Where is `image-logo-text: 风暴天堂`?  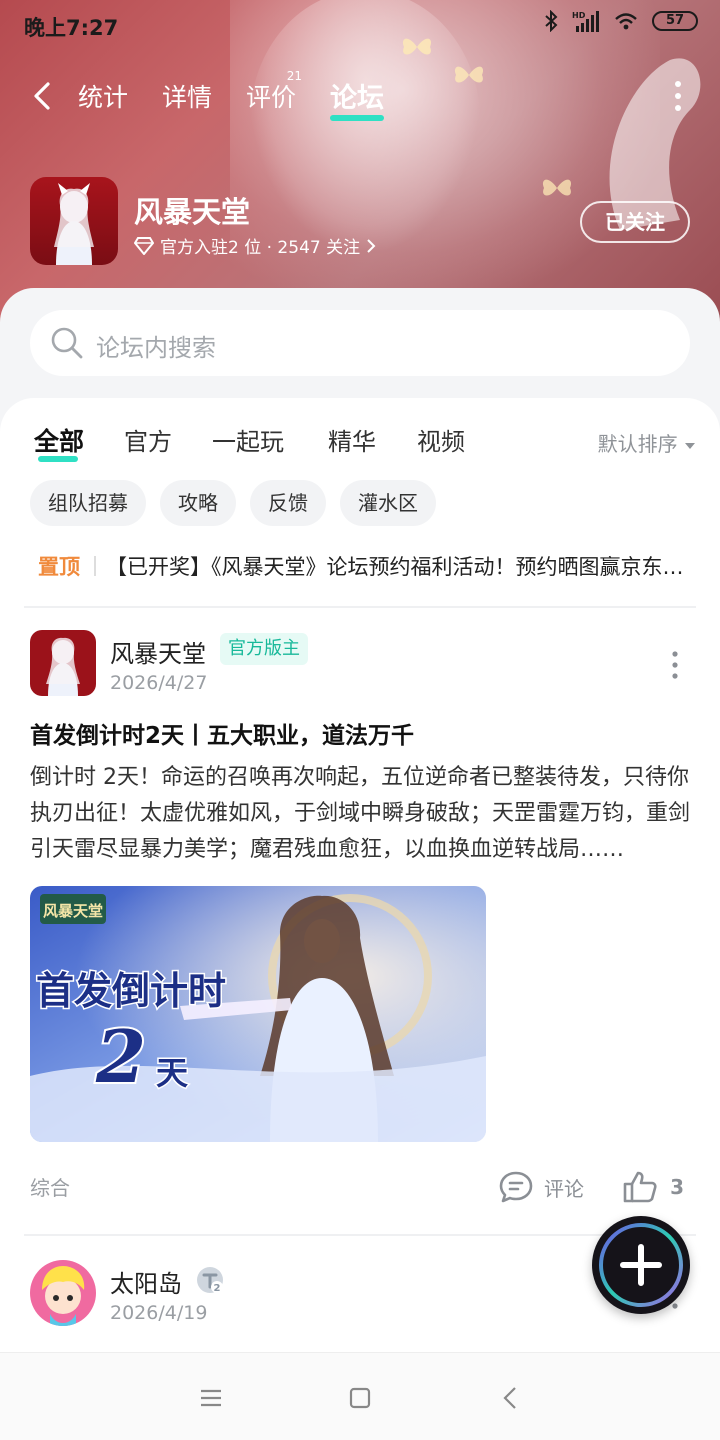
image-logo-text: 风暴天堂 is located at coordinates (73, 911).